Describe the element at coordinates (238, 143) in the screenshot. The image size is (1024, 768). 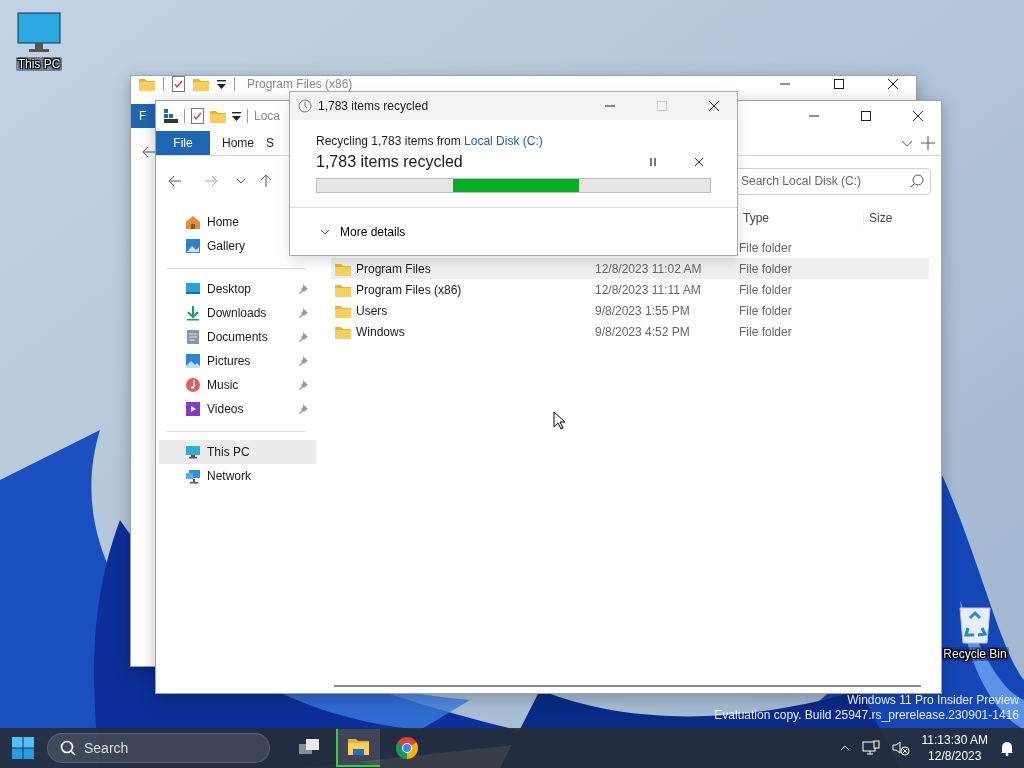
I see `ribbon-tab: Home` at that location.